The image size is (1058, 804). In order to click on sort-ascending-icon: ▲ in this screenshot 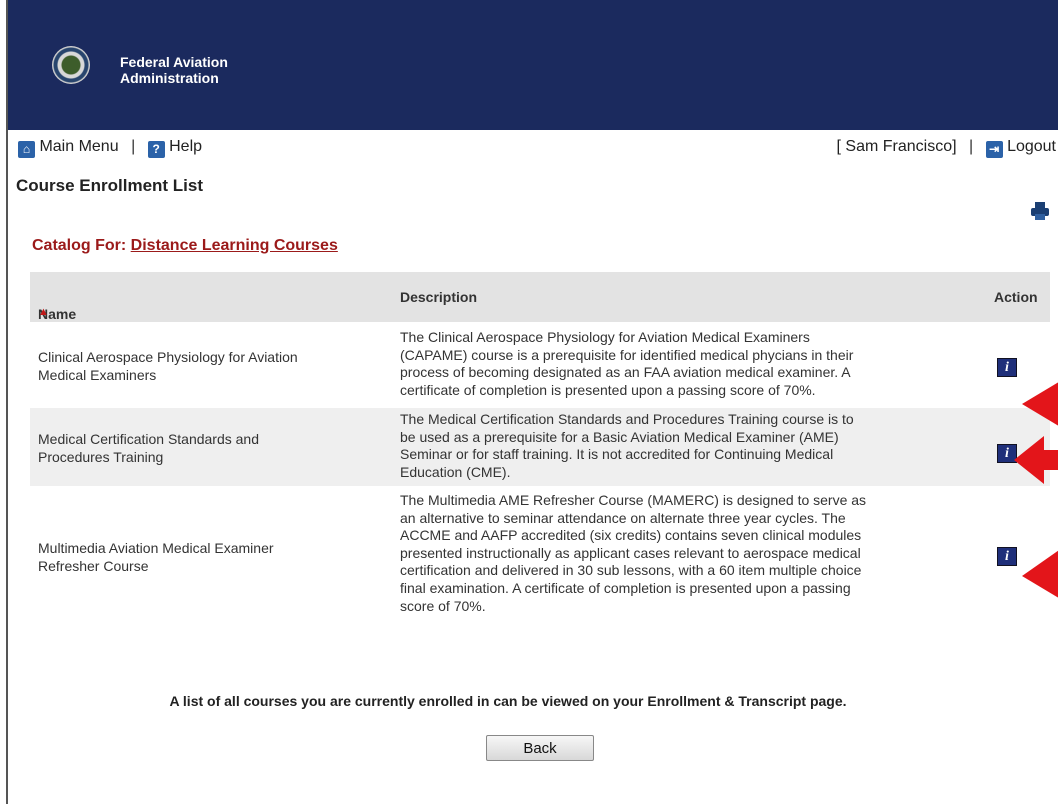, I will do `click(43, 312)`.